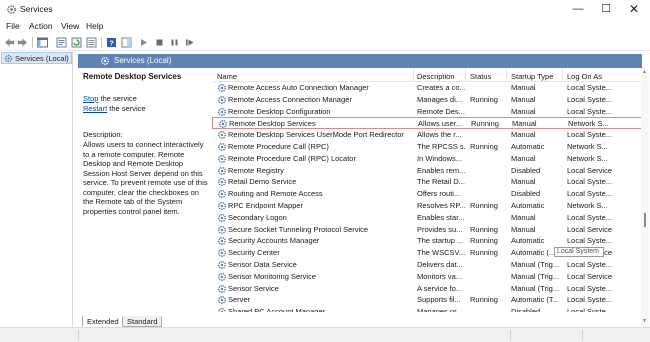  What do you see at coordinates (634, 9) in the screenshot?
I see `close-button: ✕` at bounding box center [634, 9].